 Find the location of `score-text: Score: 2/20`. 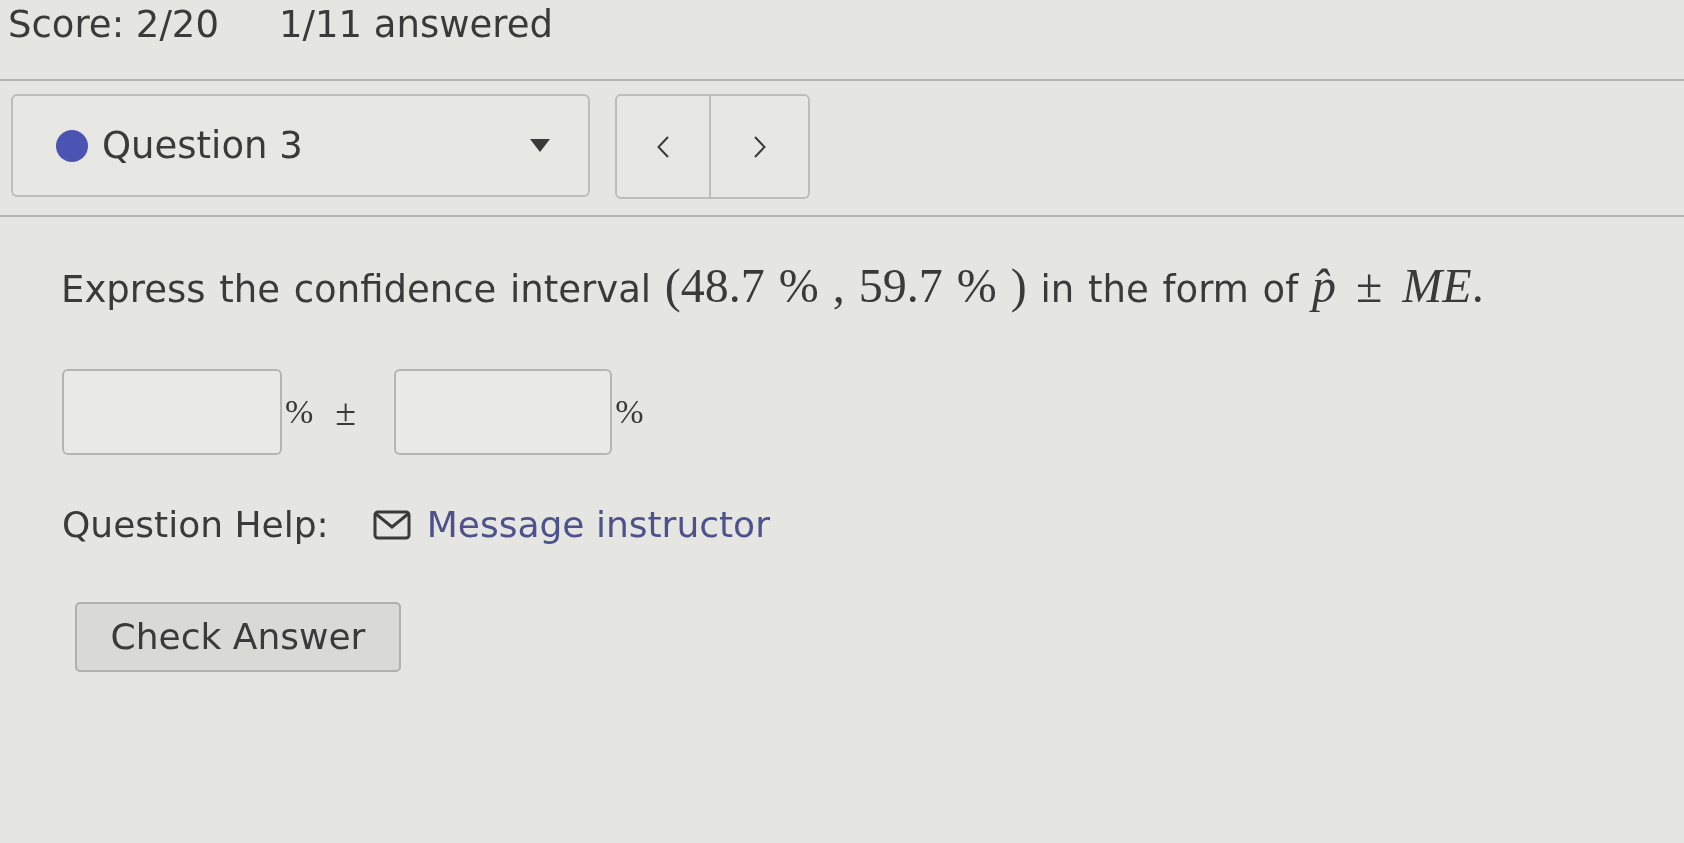

score-text: Score: 2/20 is located at coordinates (113, 25).